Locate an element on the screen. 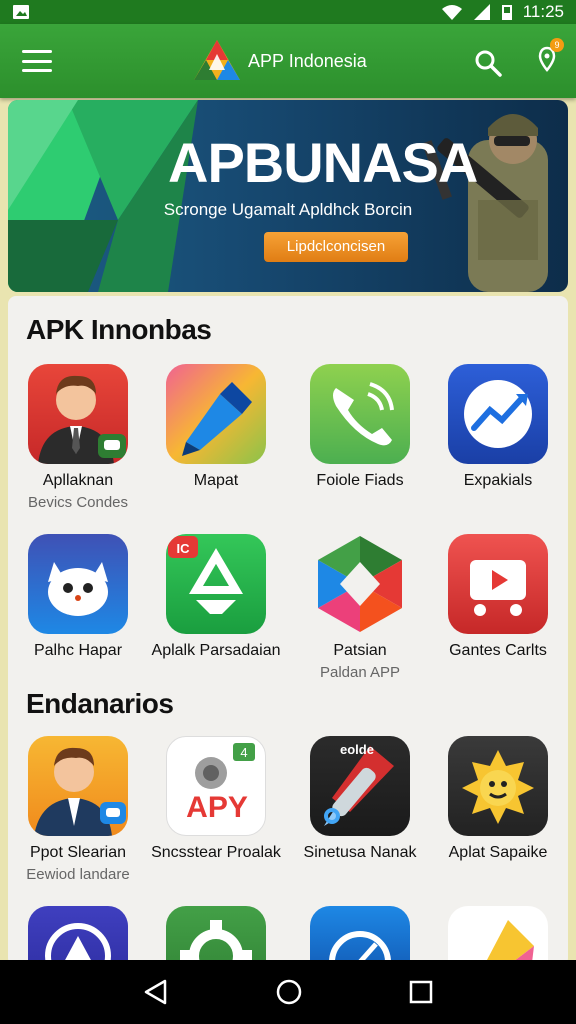 The height and width of the screenshot is (1024, 576). recycle-icon: IC is located at coordinates (216, 584).